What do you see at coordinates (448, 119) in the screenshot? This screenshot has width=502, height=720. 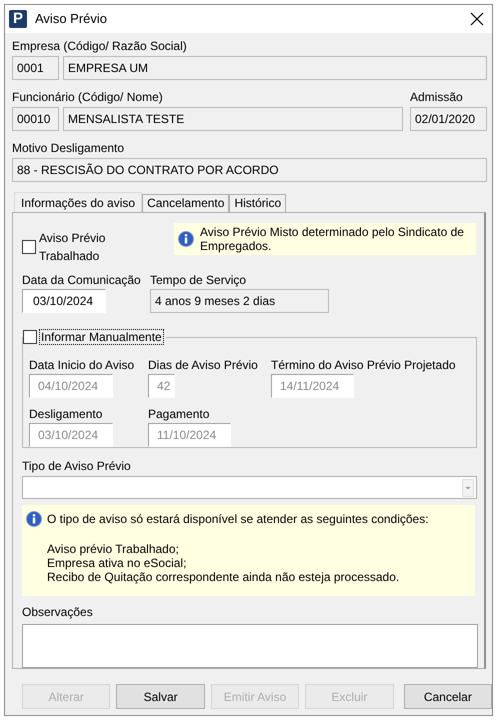 I see `date-field: 02/01/2020` at bounding box center [448, 119].